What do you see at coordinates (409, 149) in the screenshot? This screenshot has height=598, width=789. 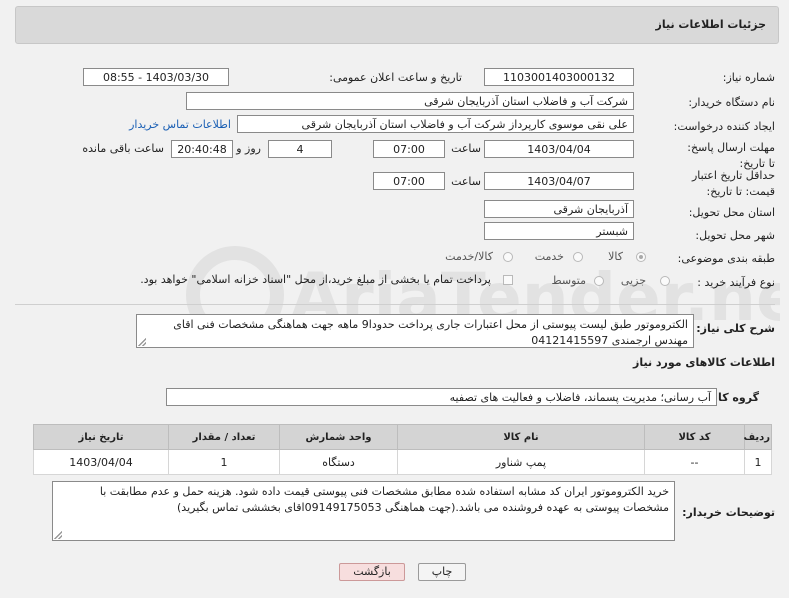 I see `reply-time-field: 07:00` at bounding box center [409, 149].